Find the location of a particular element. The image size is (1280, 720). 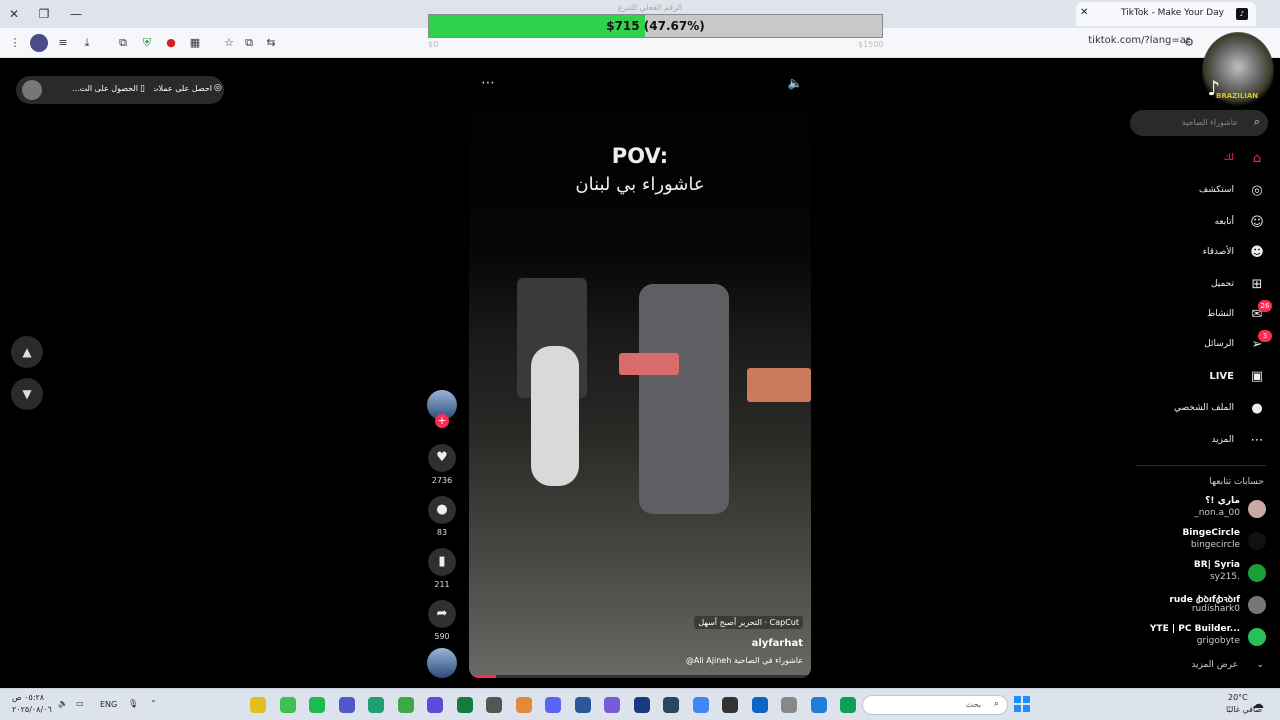

browser-tab: ✕ TikTok - Make Your Day ♪ is located at coordinates (1166, 14).